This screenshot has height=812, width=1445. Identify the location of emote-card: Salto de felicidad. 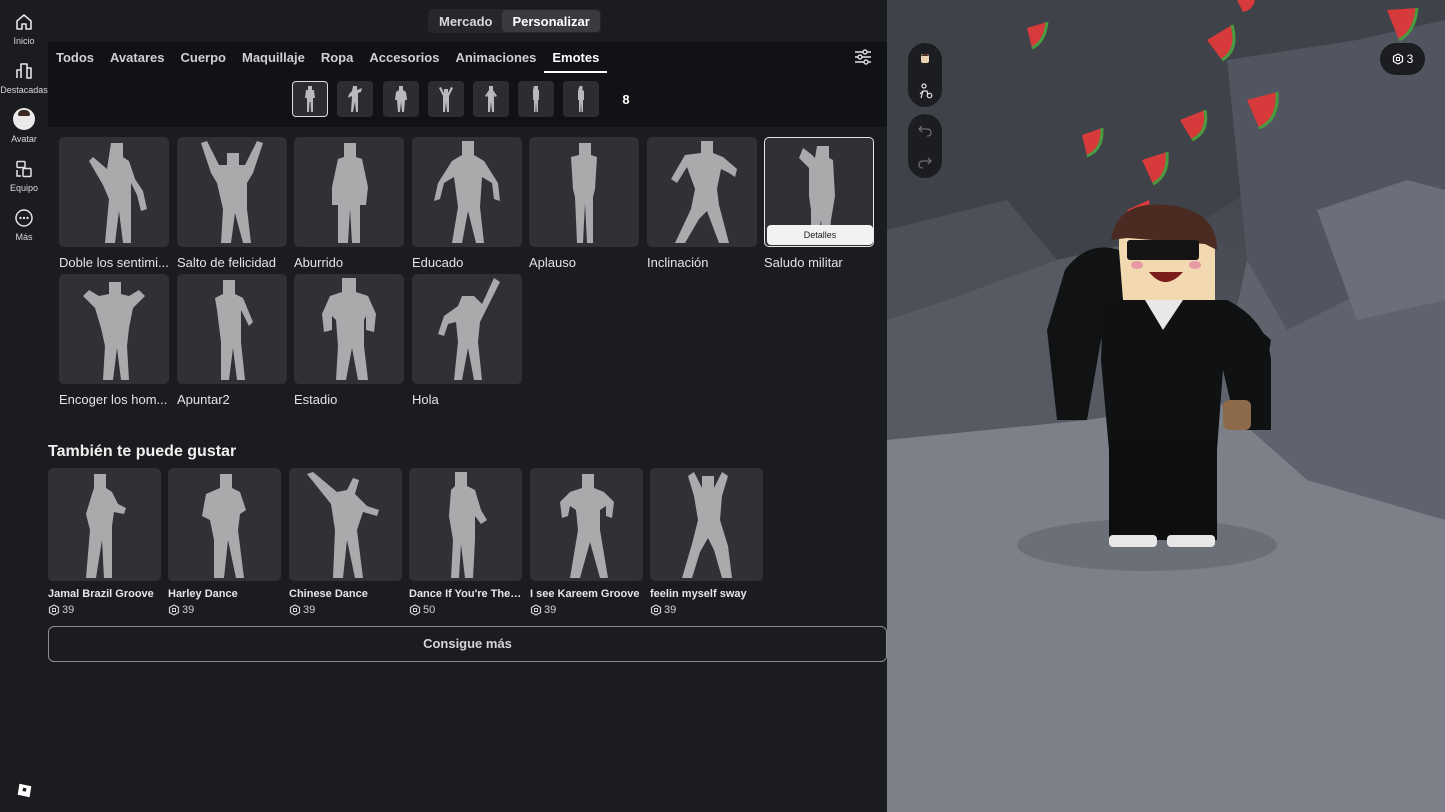
(232, 203).